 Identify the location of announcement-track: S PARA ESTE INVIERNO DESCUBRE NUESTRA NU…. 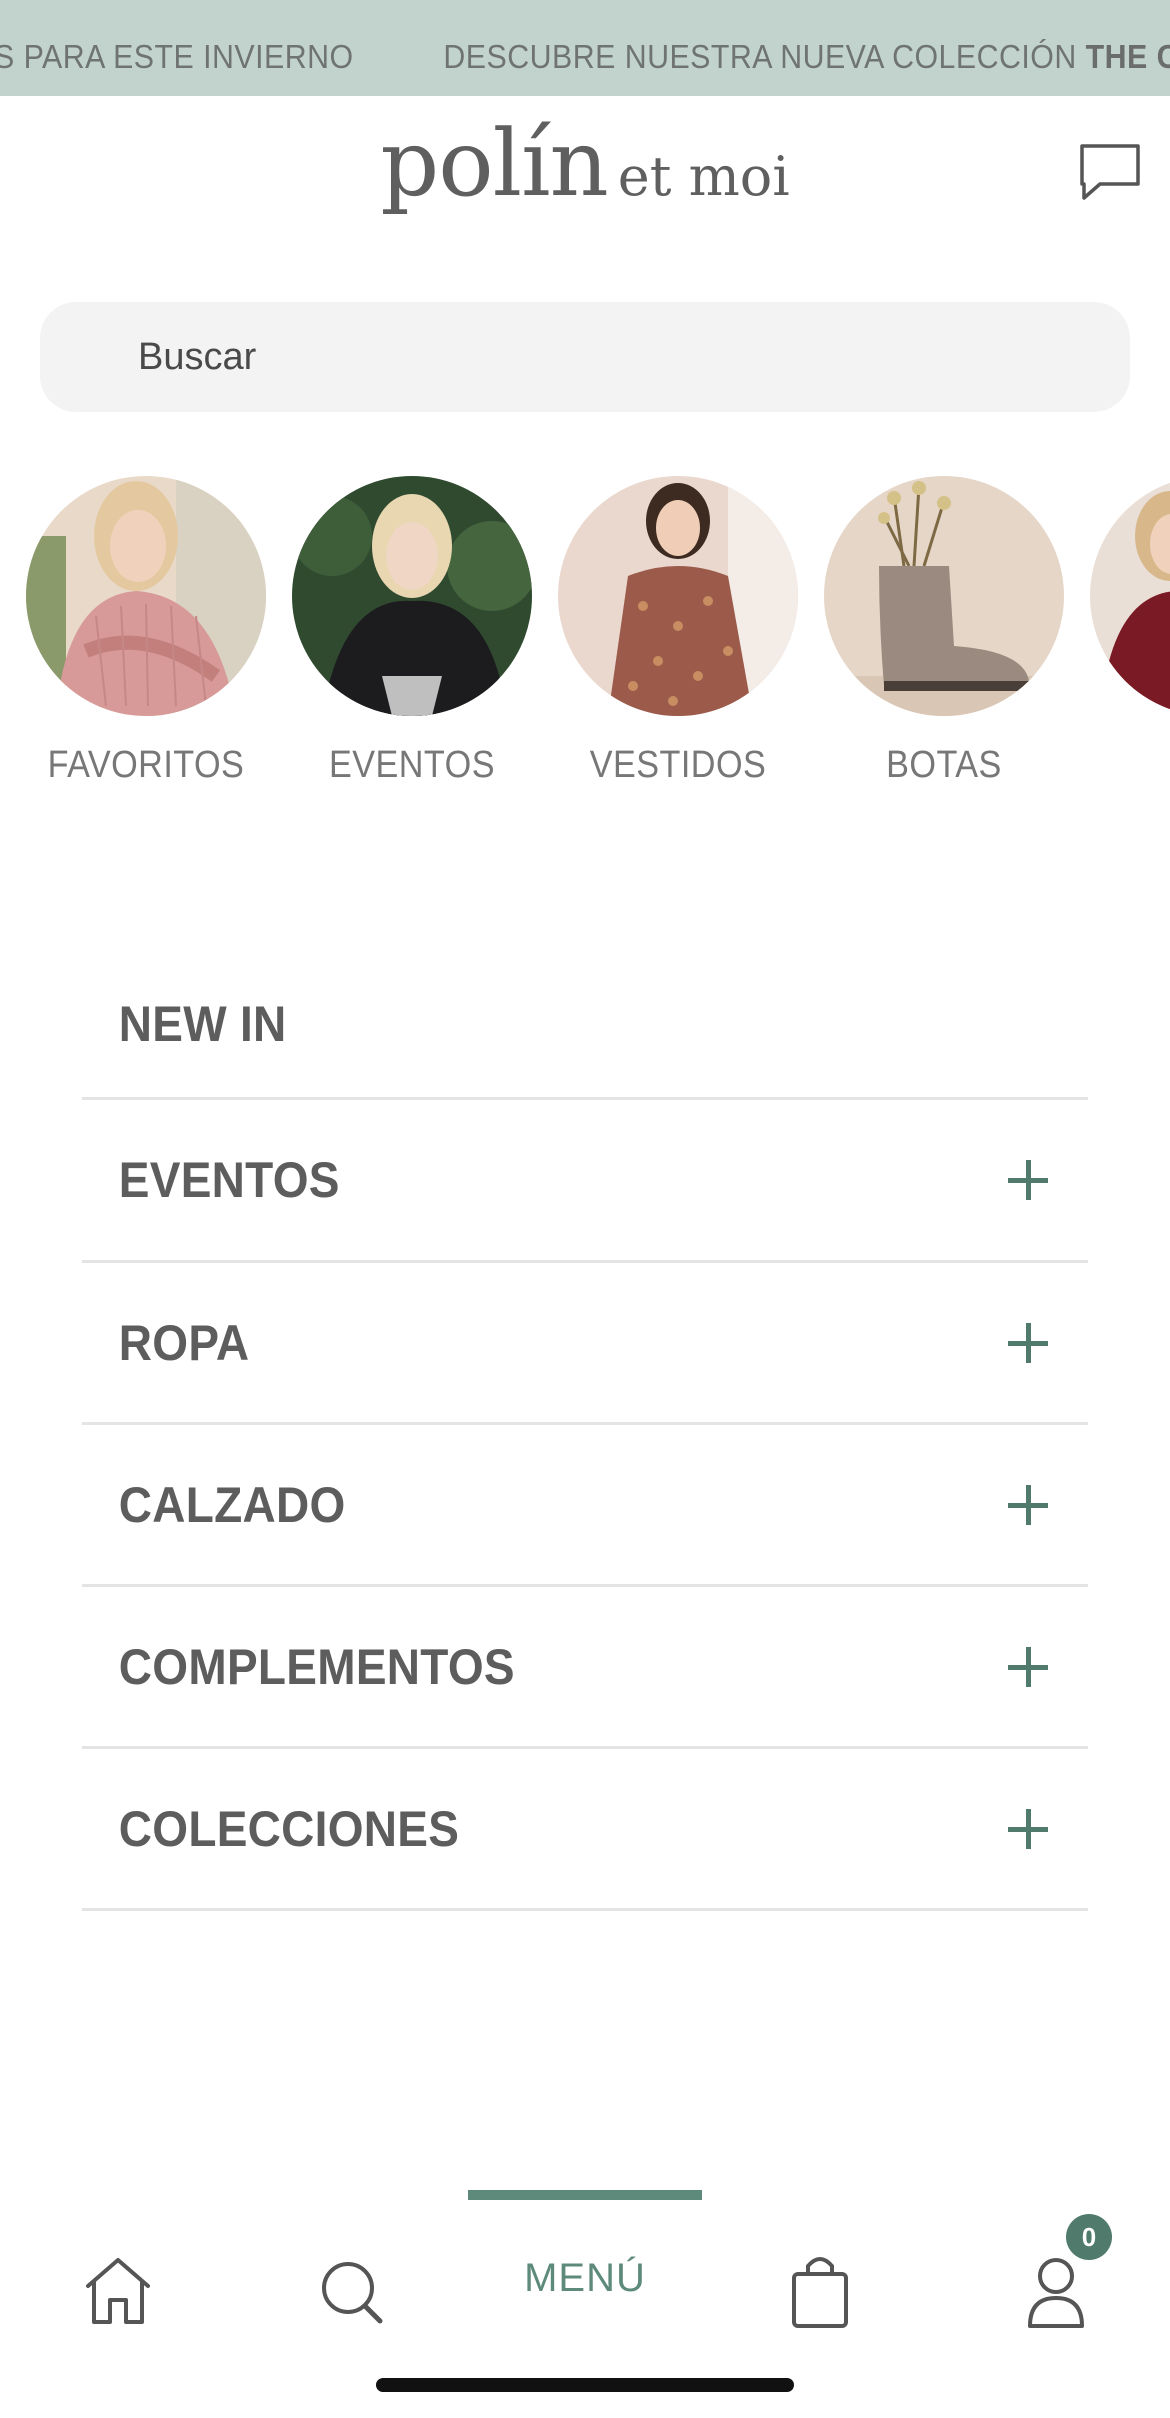
(585, 57).